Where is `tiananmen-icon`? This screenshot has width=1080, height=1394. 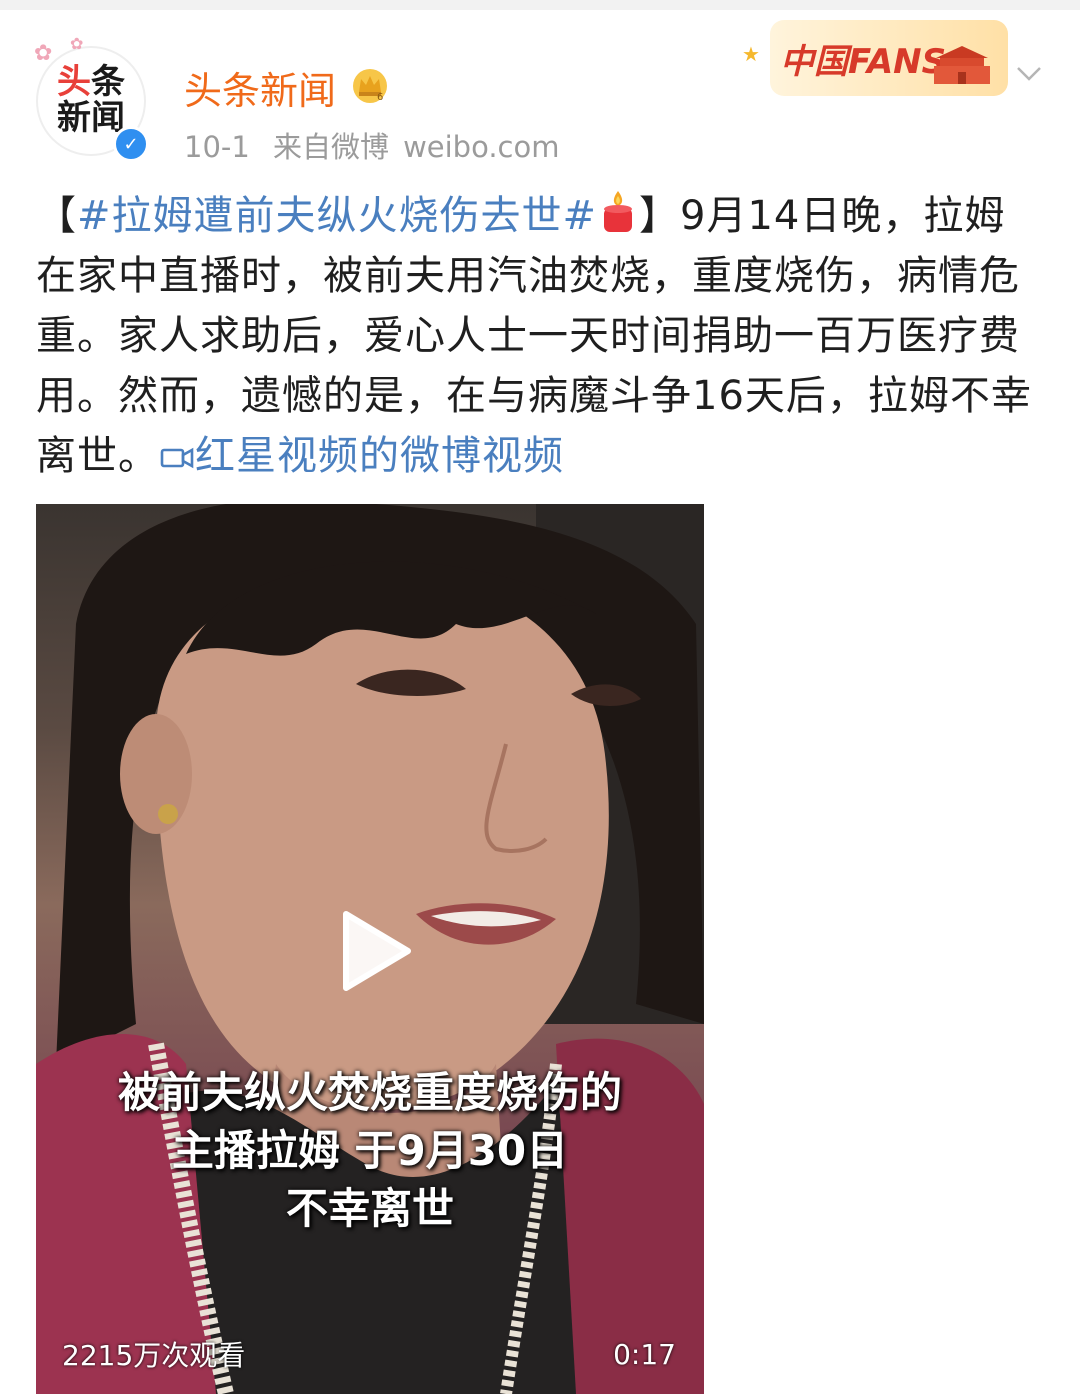 tiananmen-icon is located at coordinates (962, 65).